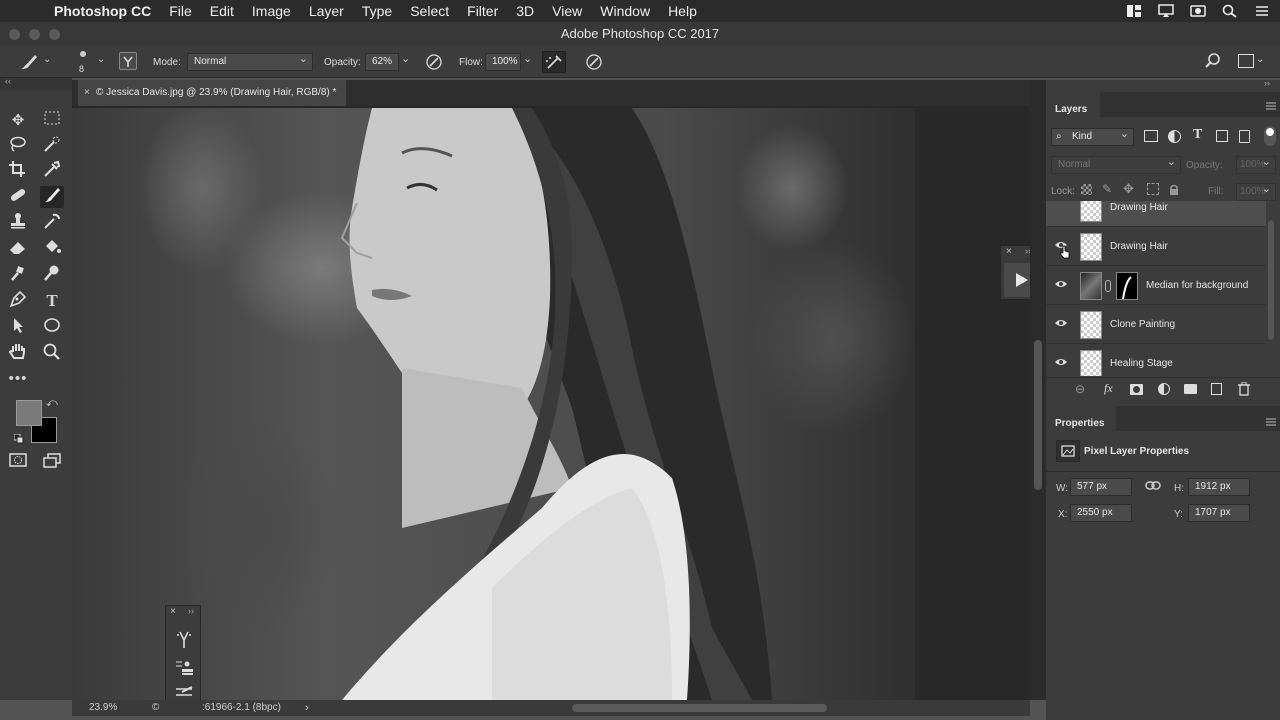 The image size is (1280, 720). I want to click on layer-mask-thumbnail, so click(1127, 286).